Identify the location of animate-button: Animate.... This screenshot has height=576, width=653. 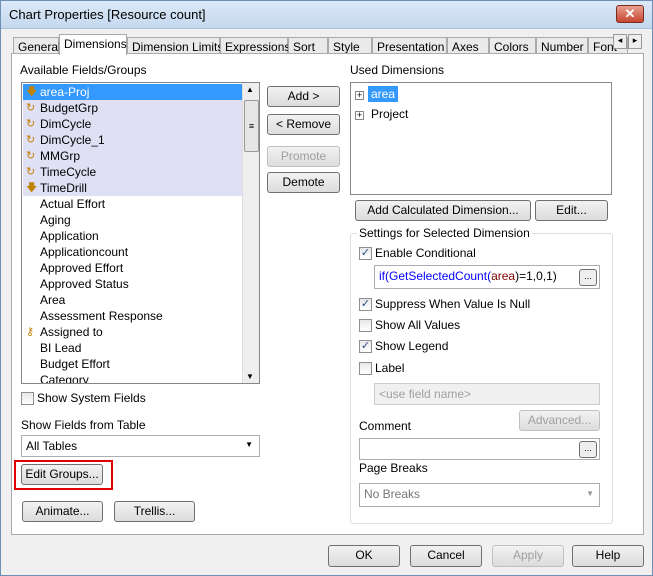
(62, 511).